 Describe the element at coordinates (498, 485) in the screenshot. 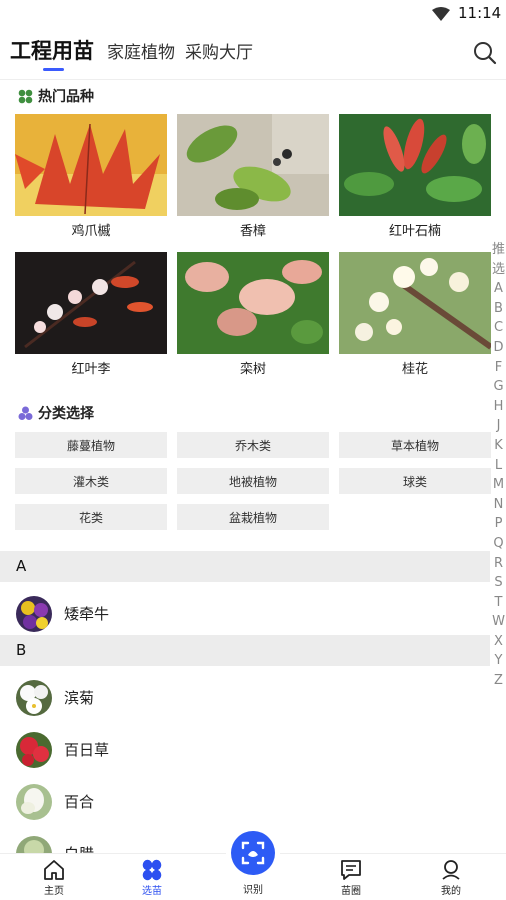

I see `index-letter: M` at that location.